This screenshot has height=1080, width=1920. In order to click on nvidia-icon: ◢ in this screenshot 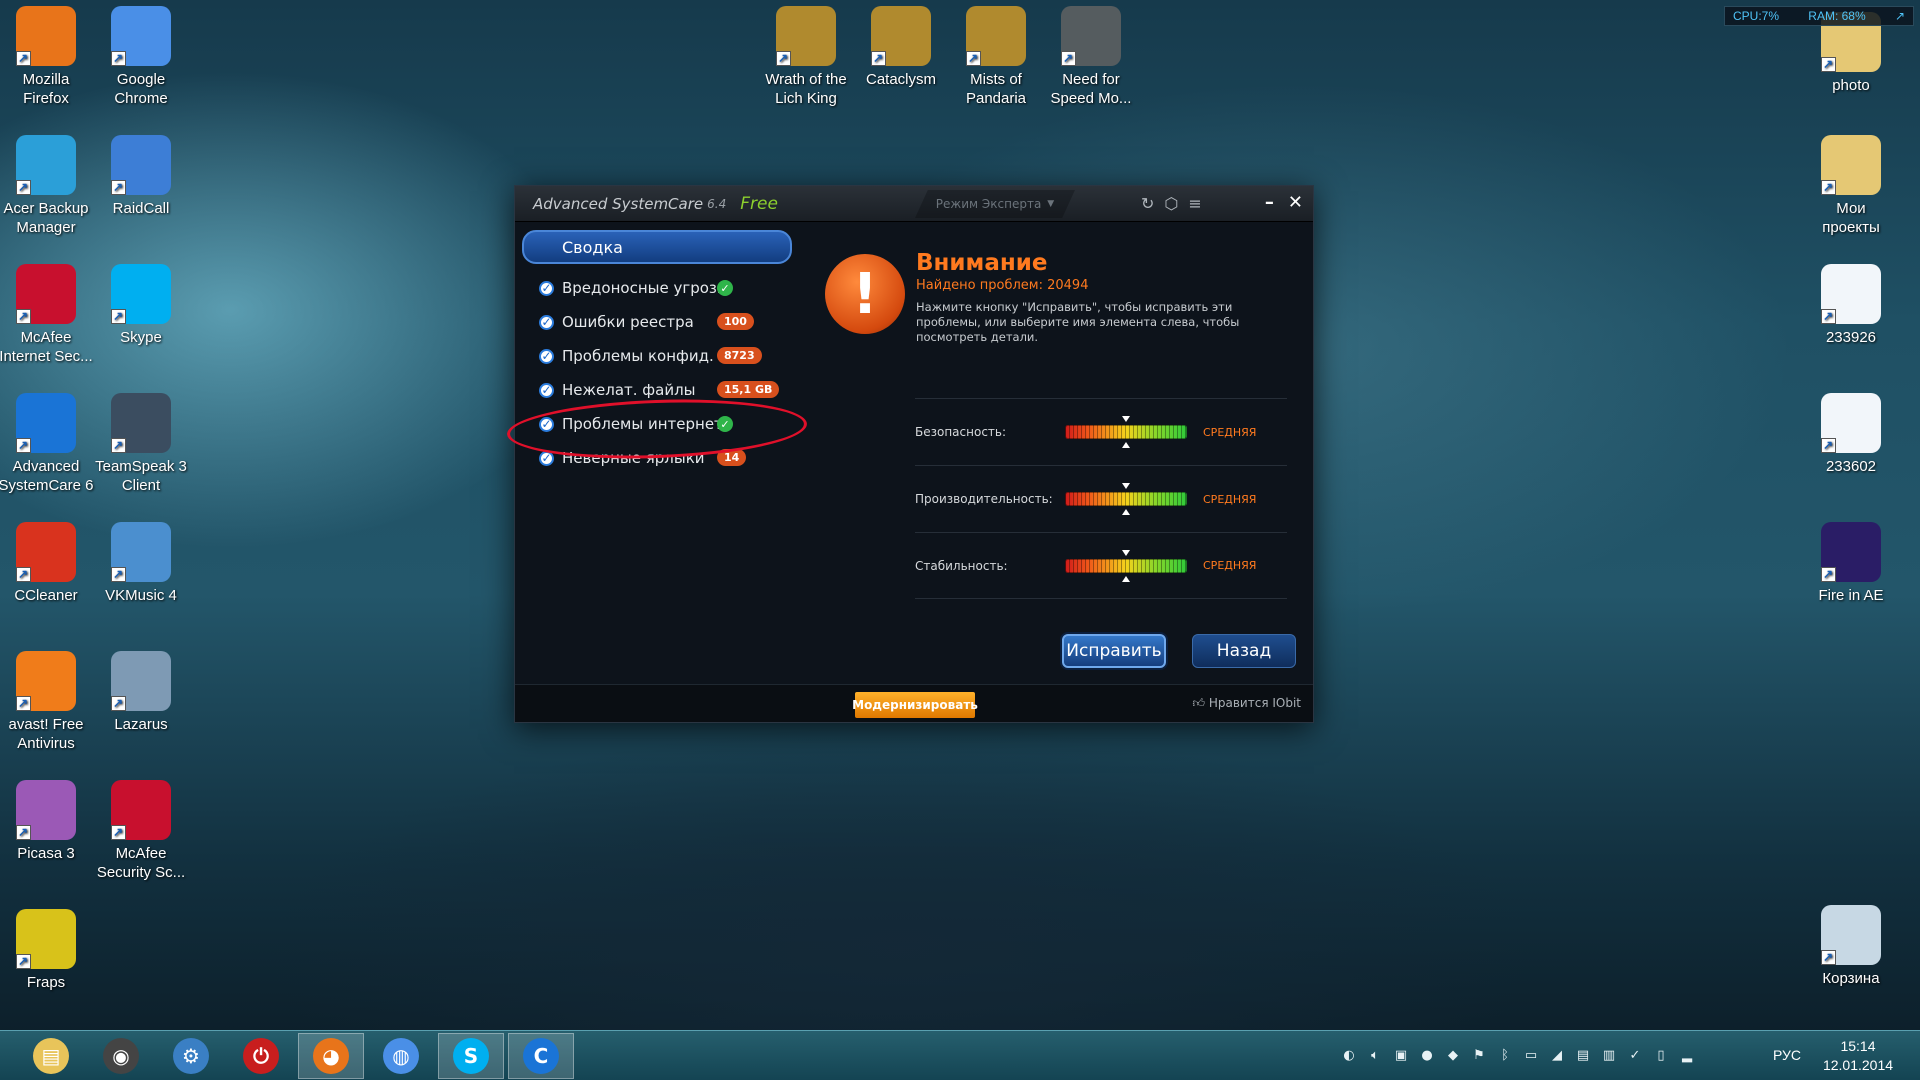, I will do `click(1557, 1055)`.